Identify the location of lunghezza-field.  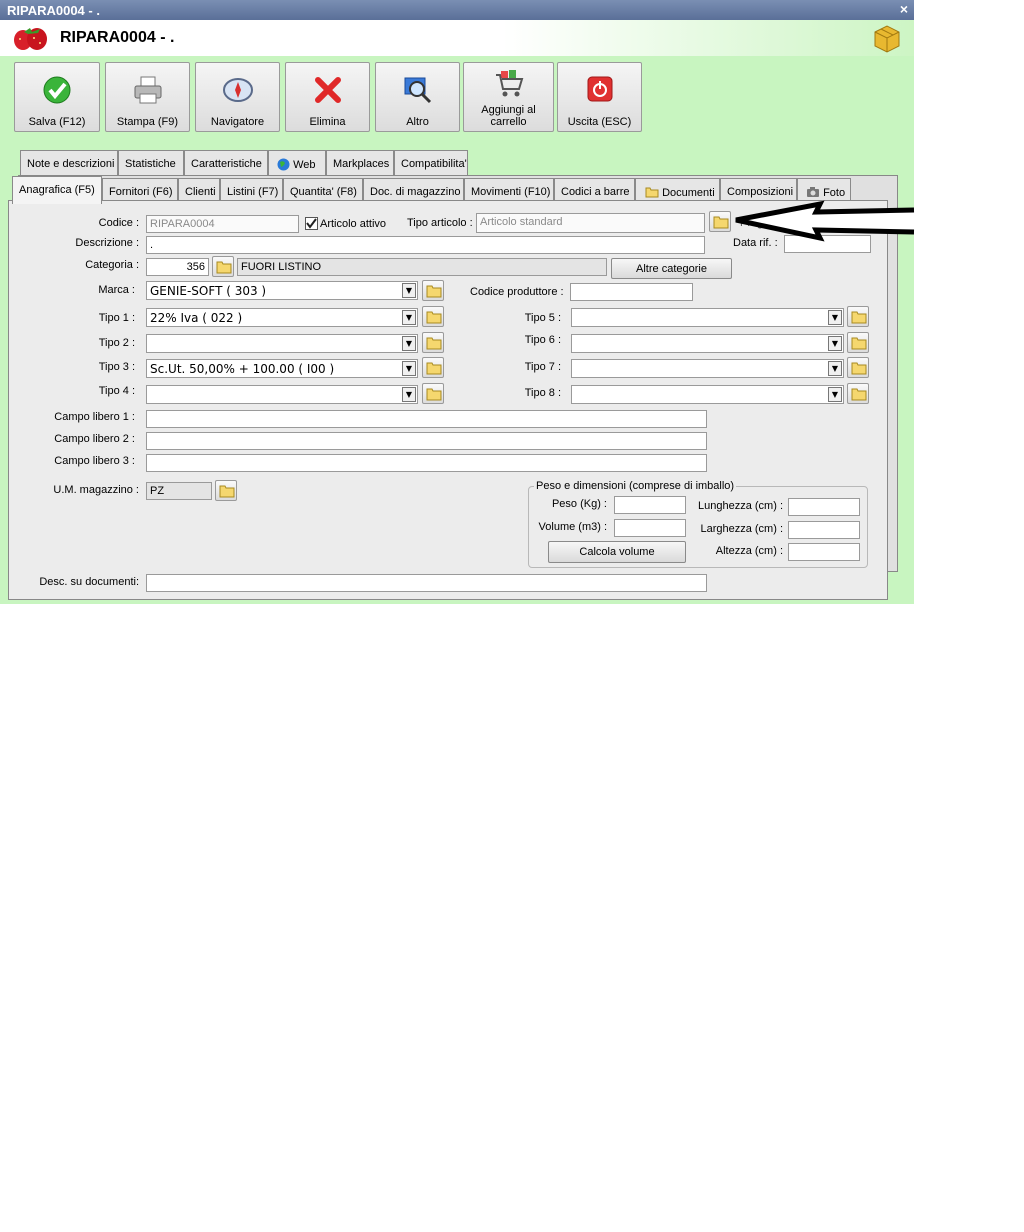
(824, 507).